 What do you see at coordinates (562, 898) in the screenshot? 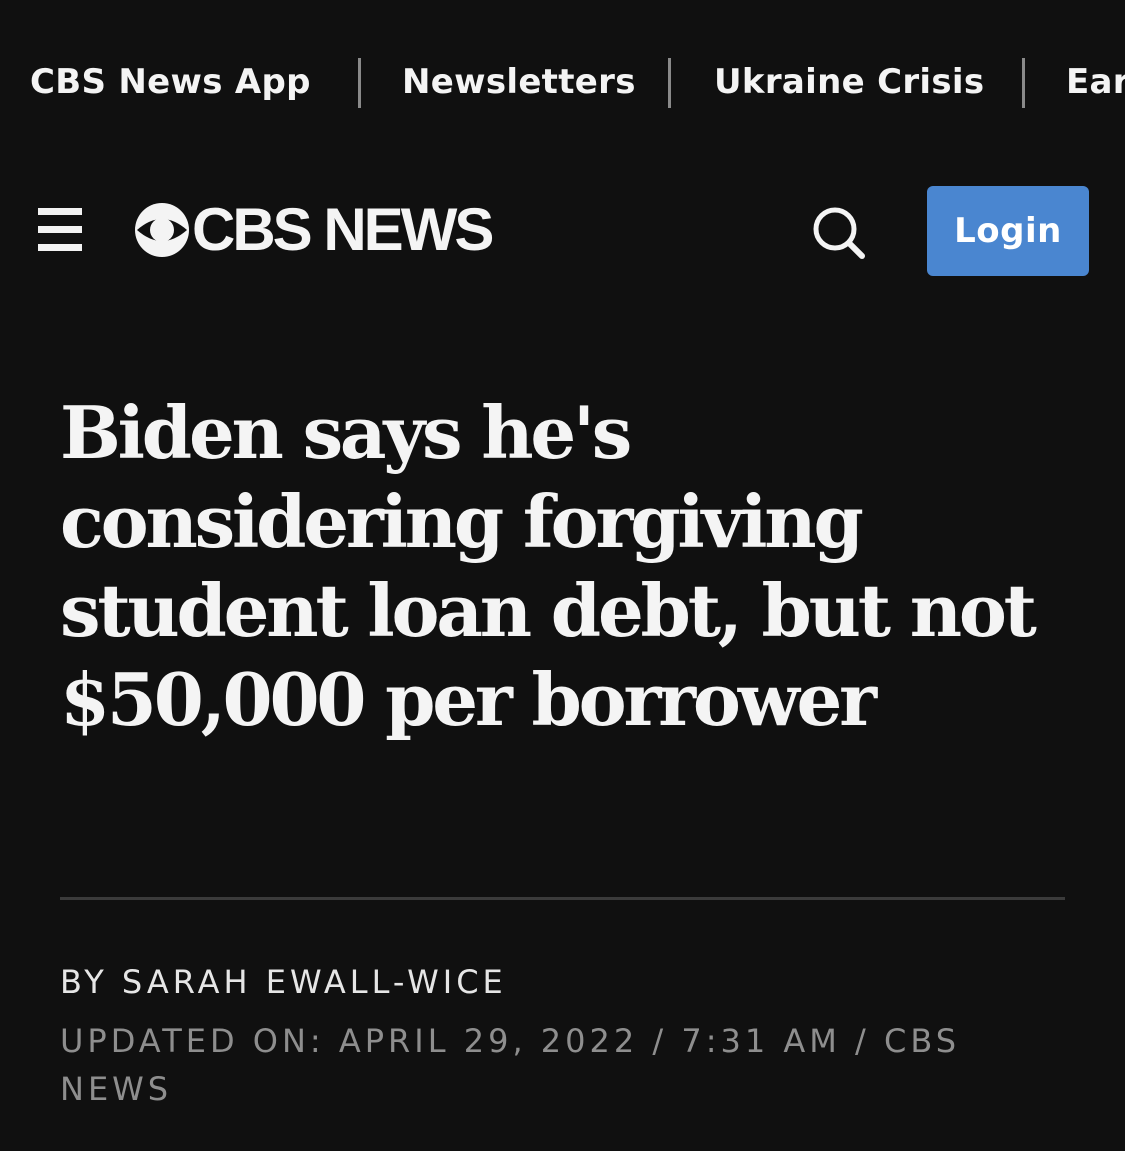
I see `headline-divider` at bounding box center [562, 898].